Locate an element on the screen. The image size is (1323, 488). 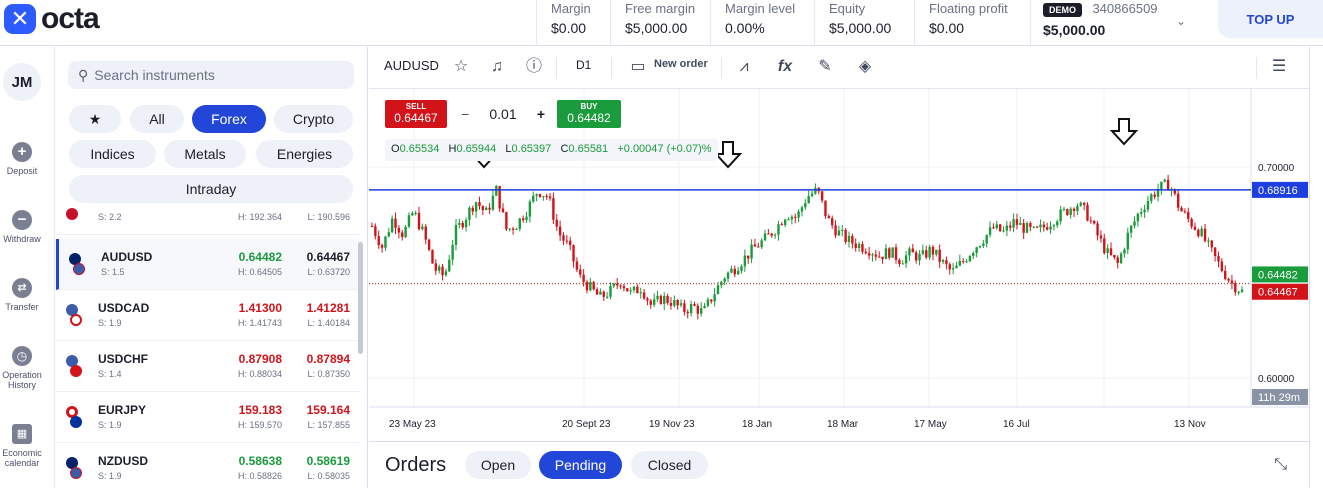
nav-economic-calendar: ▦ Economic calendar is located at coordinates (22, 446).